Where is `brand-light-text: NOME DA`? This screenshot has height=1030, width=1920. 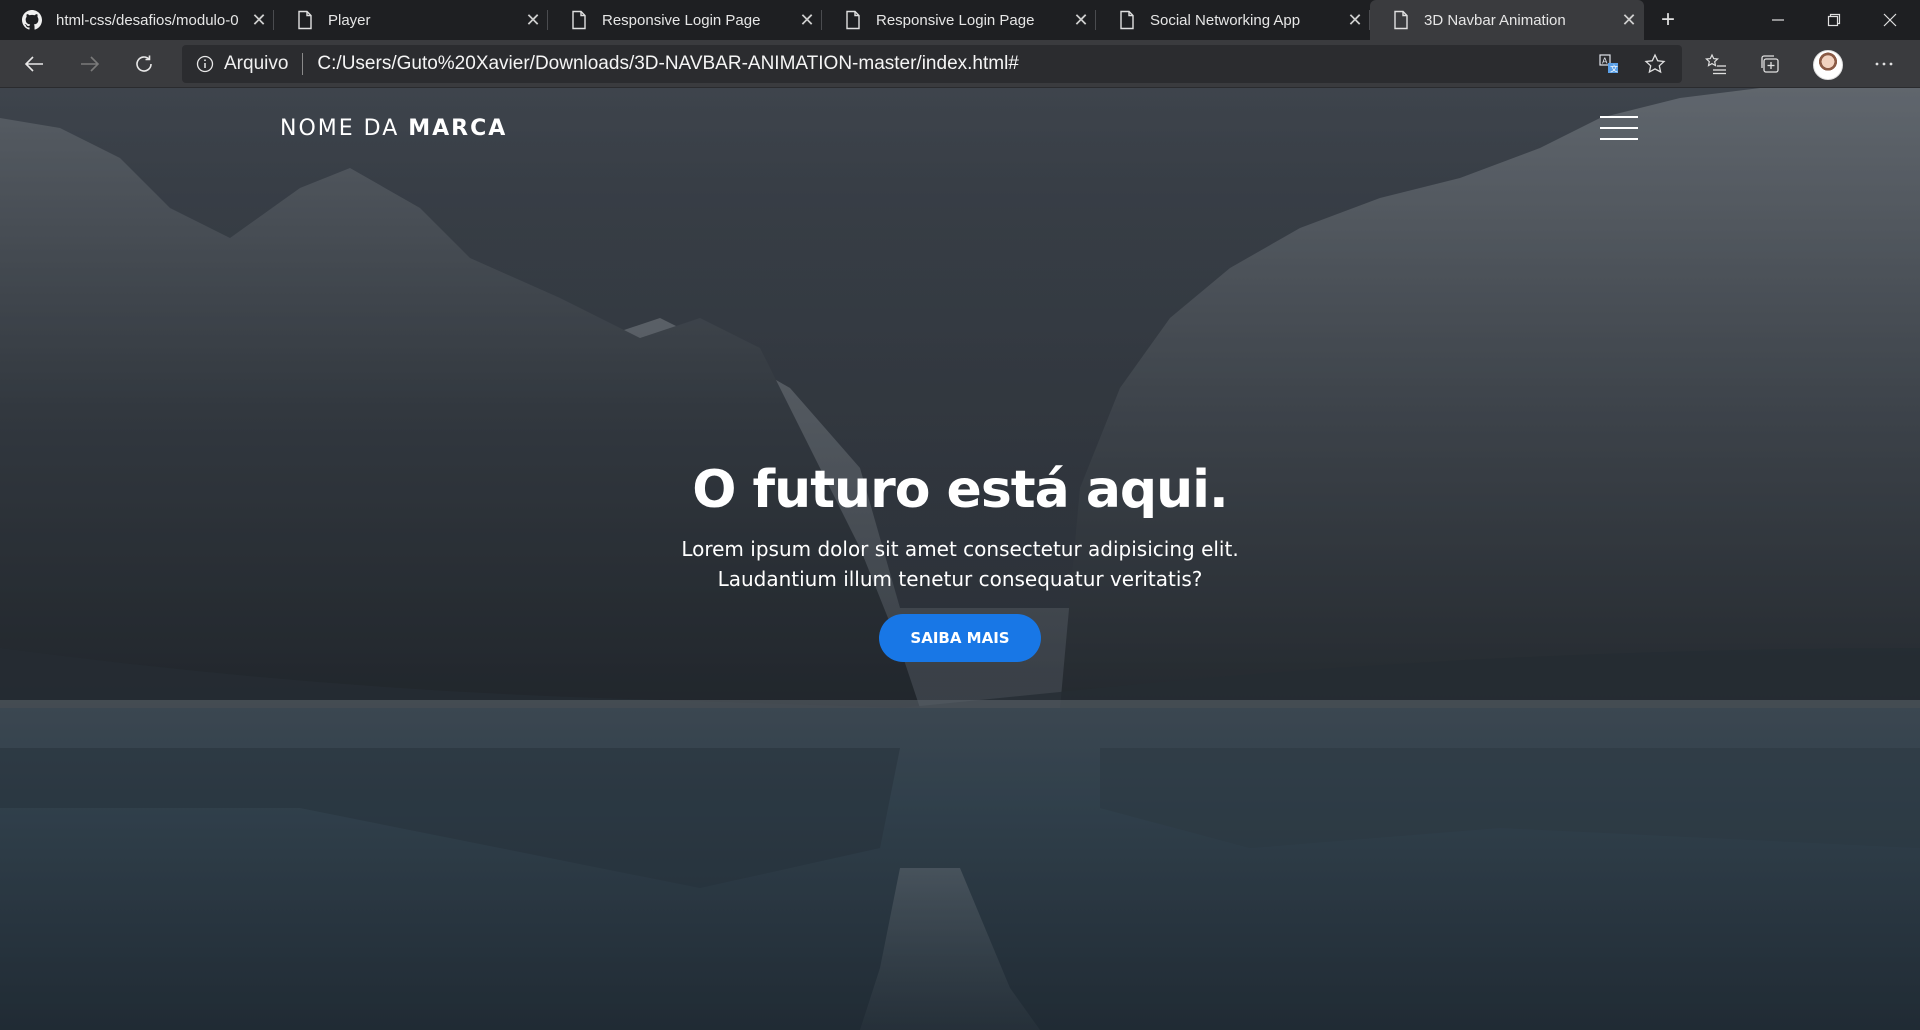
brand-light-text: NOME DA is located at coordinates (344, 128).